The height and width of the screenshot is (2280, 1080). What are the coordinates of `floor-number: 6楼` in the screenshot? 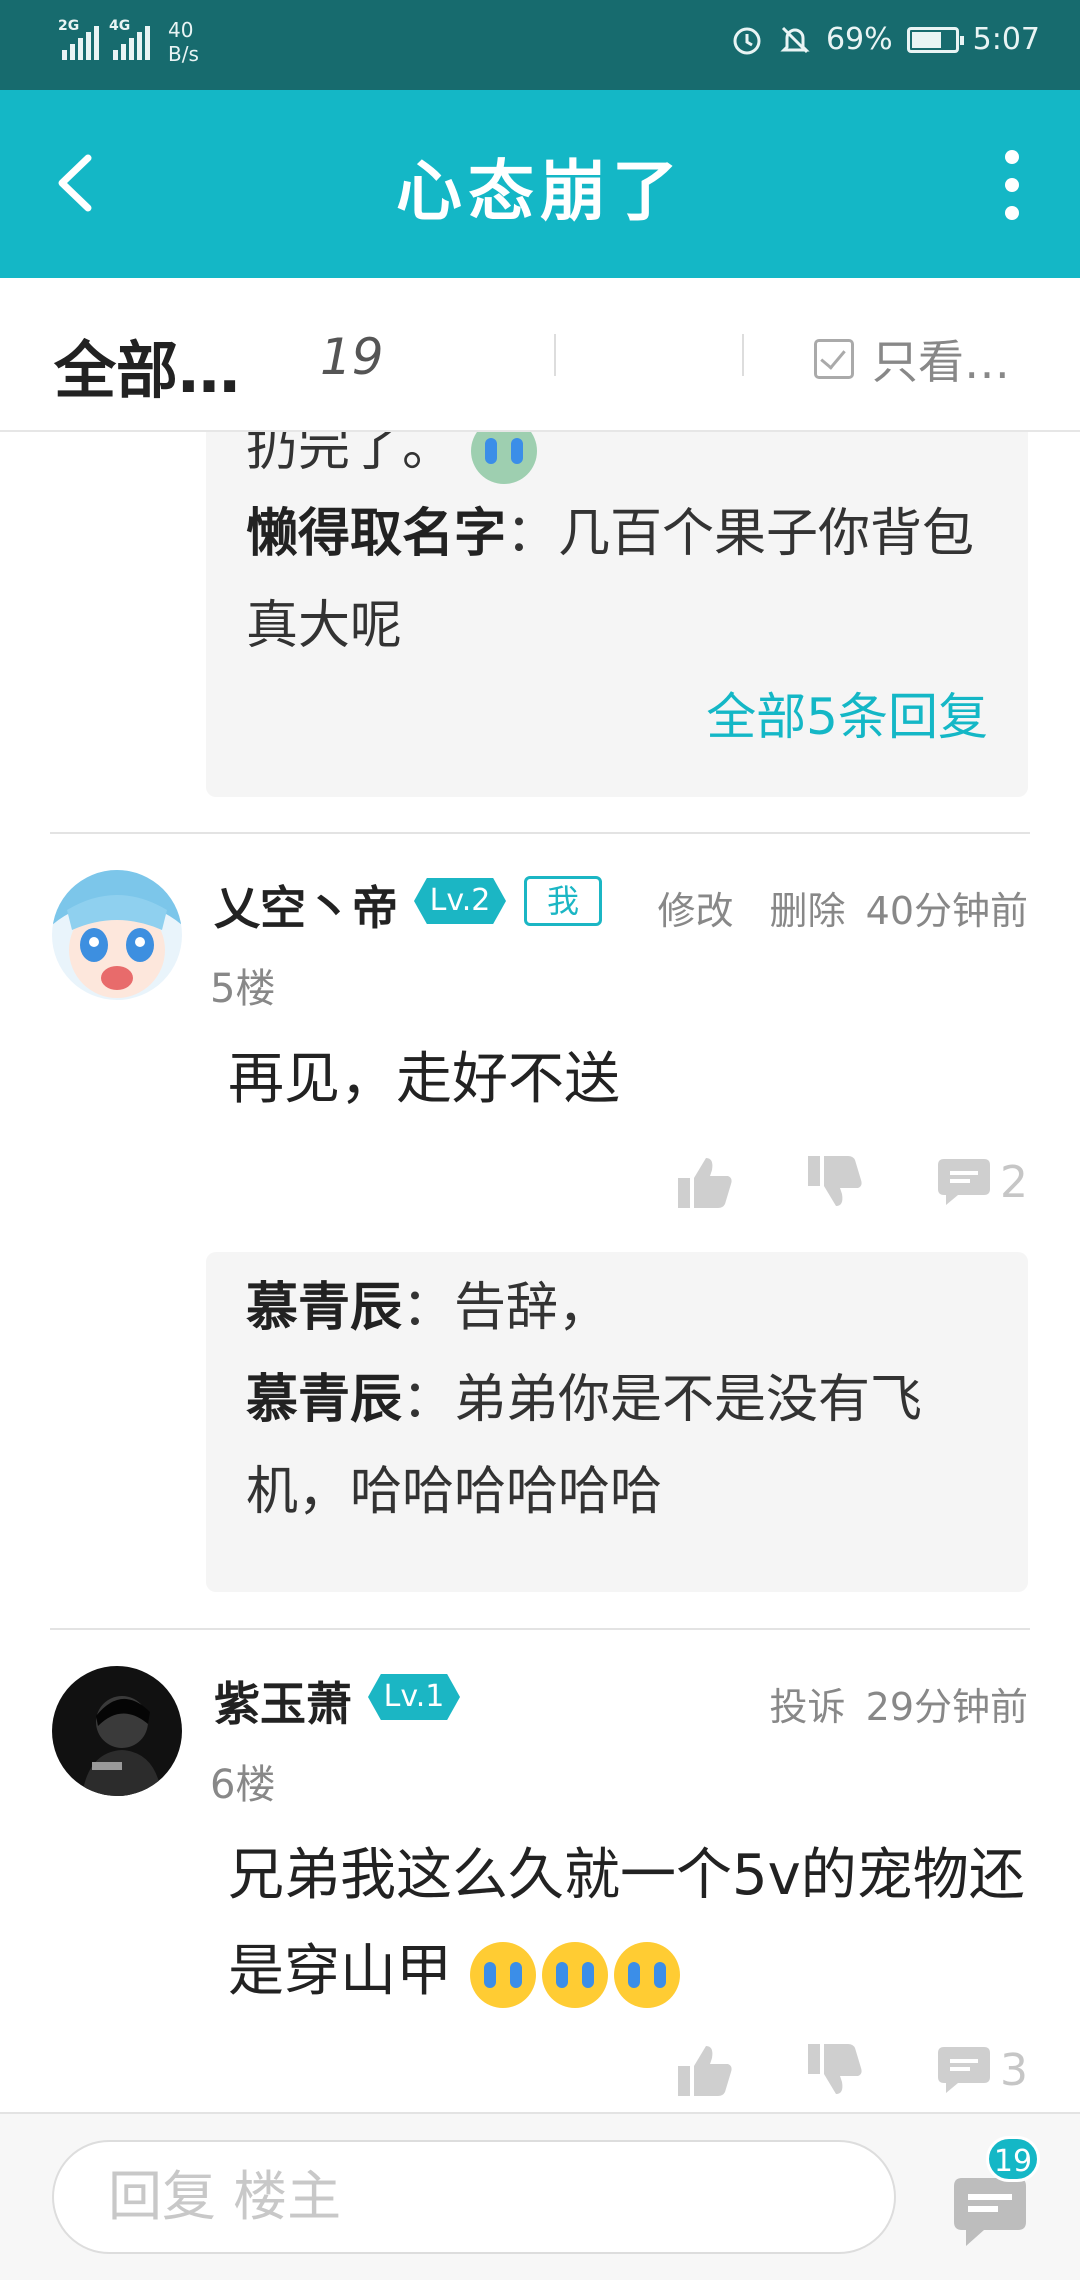 It's located at (243, 1785).